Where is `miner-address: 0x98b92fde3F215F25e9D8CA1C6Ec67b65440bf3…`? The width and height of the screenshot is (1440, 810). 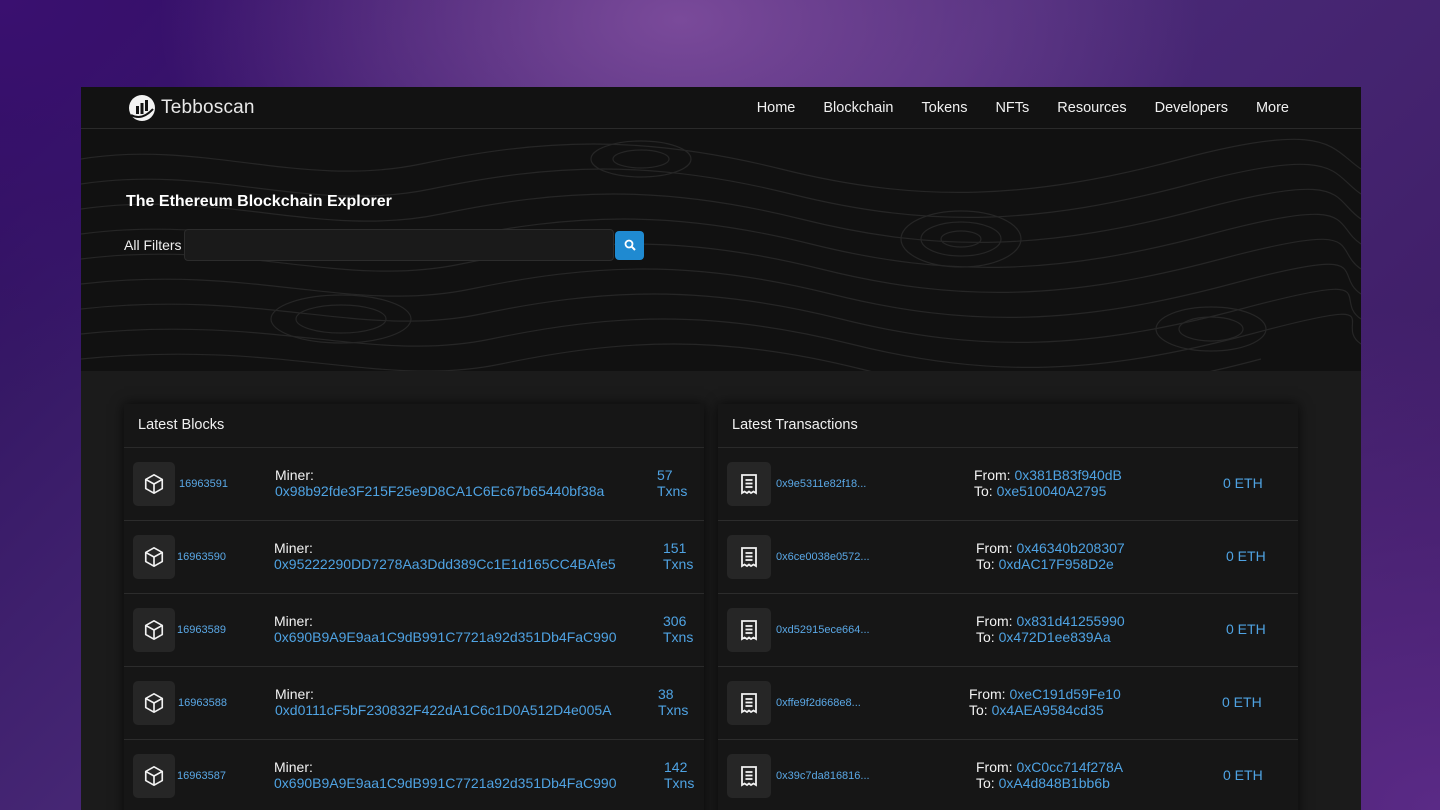 miner-address: 0x98b92fde3F215F25e9D8CA1C6Ec67b65440bf3… is located at coordinates (439, 491).